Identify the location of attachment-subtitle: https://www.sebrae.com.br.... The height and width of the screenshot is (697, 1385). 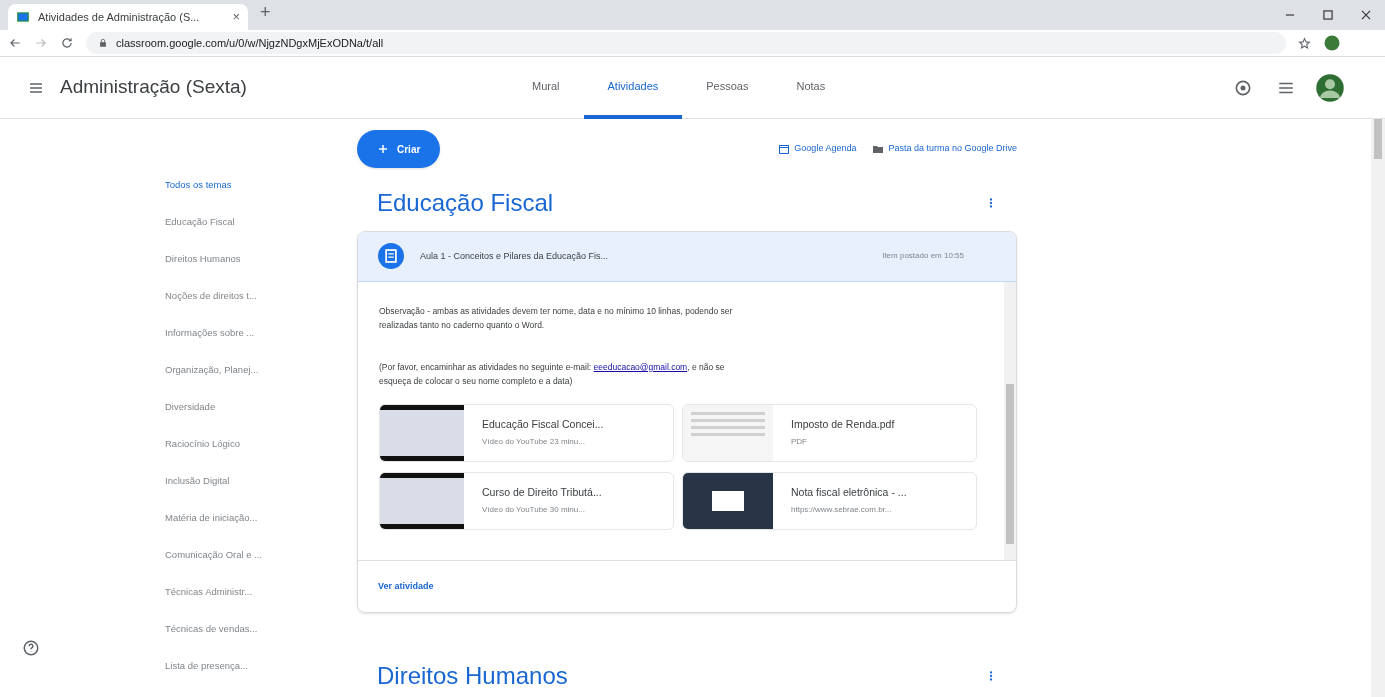
(842, 510).